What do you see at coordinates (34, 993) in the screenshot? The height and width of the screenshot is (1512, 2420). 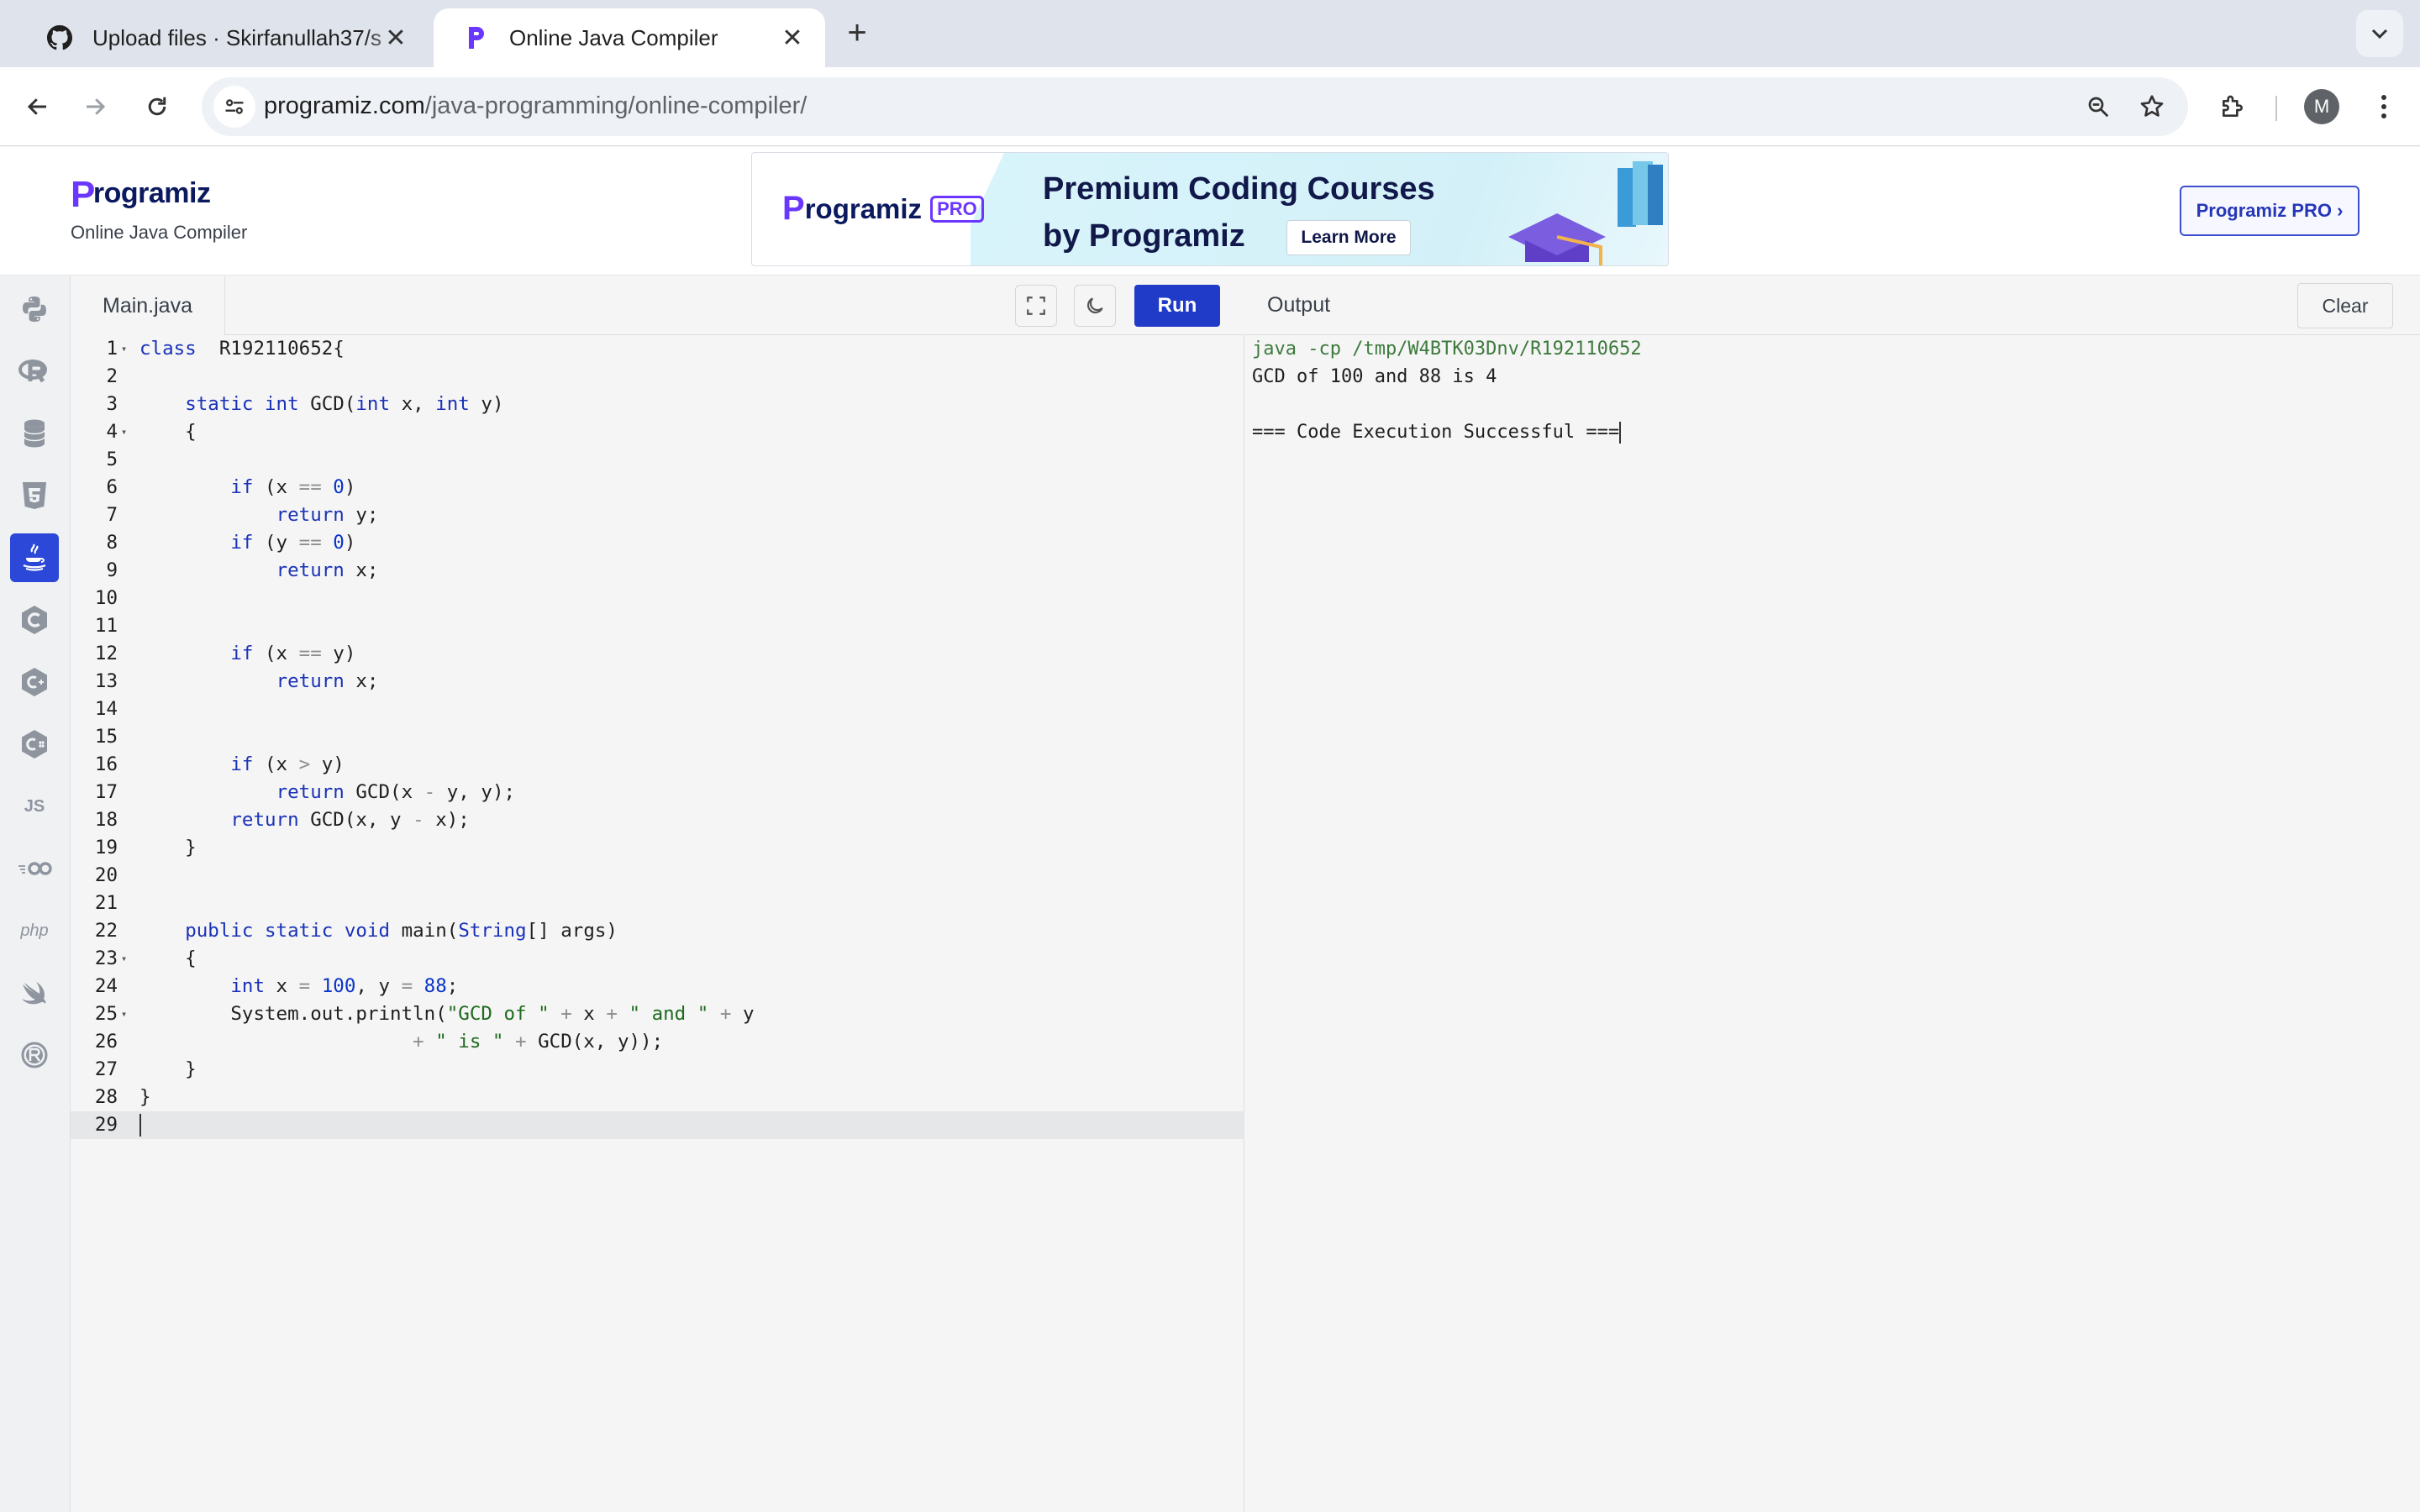 I see `swift-icon` at bounding box center [34, 993].